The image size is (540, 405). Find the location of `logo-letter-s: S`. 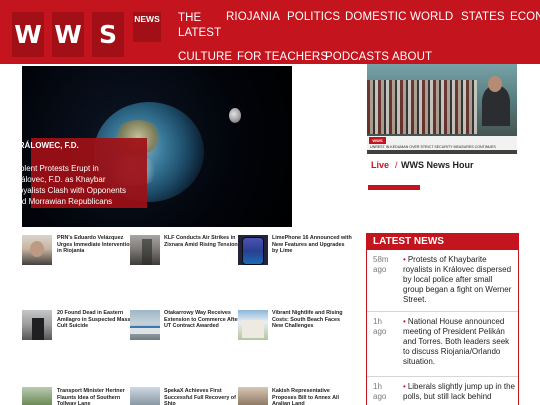

logo-letter-s: S is located at coordinates (108, 34).